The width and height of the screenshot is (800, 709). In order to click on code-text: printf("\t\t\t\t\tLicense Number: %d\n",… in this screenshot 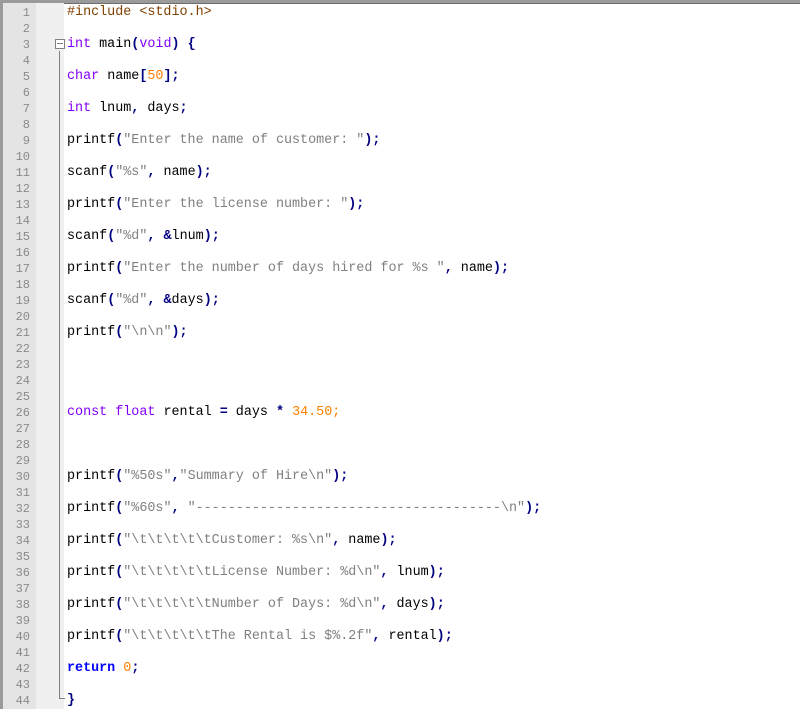, I will do `click(256, 573)`.